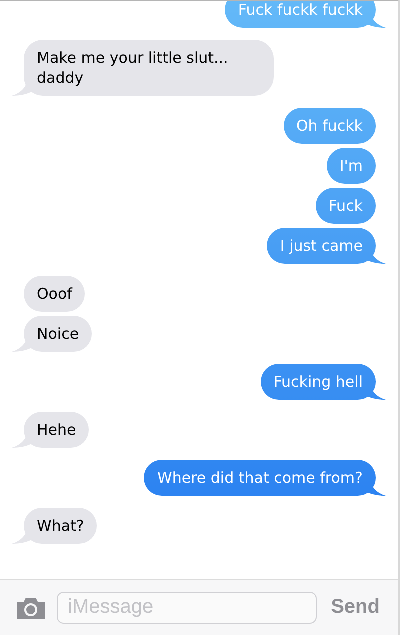  What do you see at coordinates (329, 126) in the screenshot?
I see `message-text: Oh fuckk` at bounding box center [329, 126].